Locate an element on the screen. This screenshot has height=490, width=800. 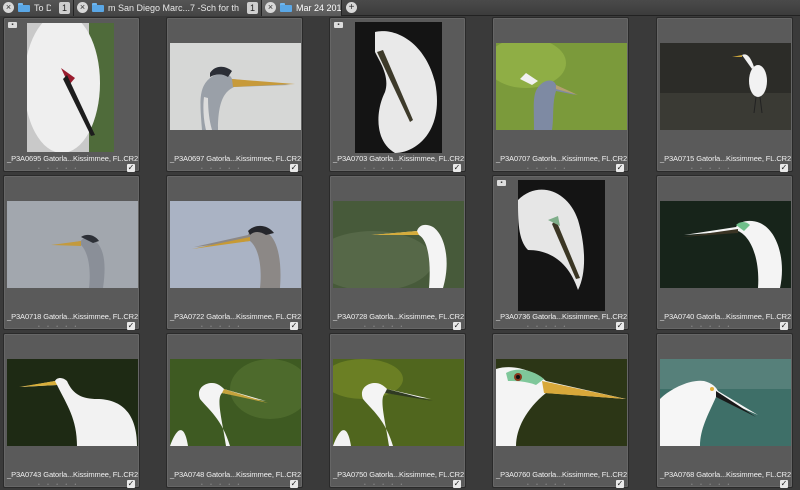
thumbnail-filename: _P3A0740 Gatorla...Kissimmee, FL.CR2 is located at coordinates (726, 316).